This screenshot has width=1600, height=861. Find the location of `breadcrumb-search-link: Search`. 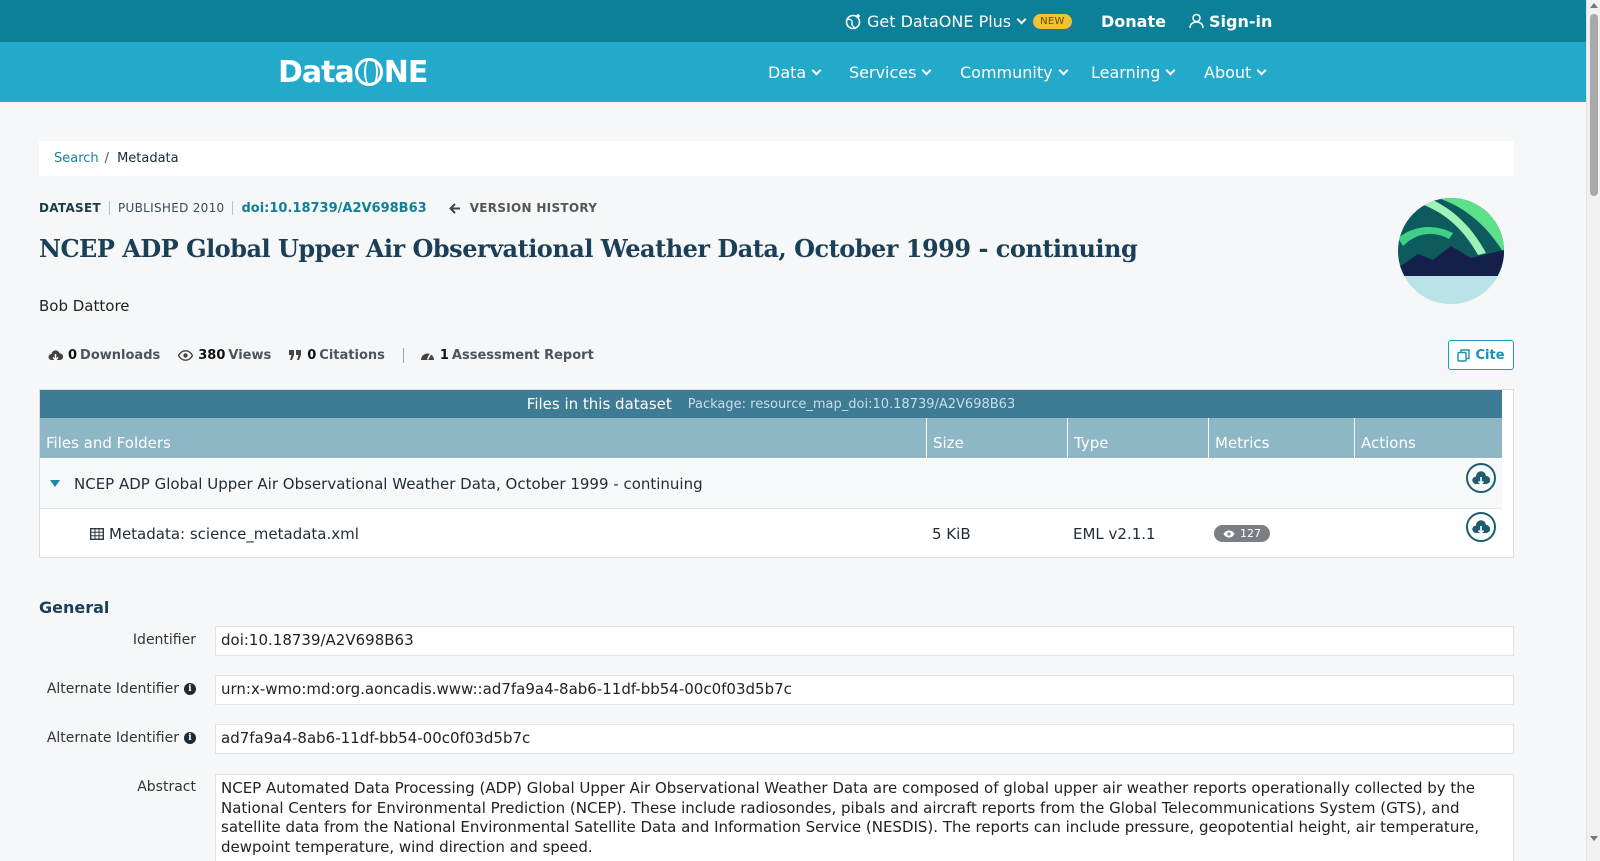

breadcrumb-search-link: Search is located at coordinates (76, 158).